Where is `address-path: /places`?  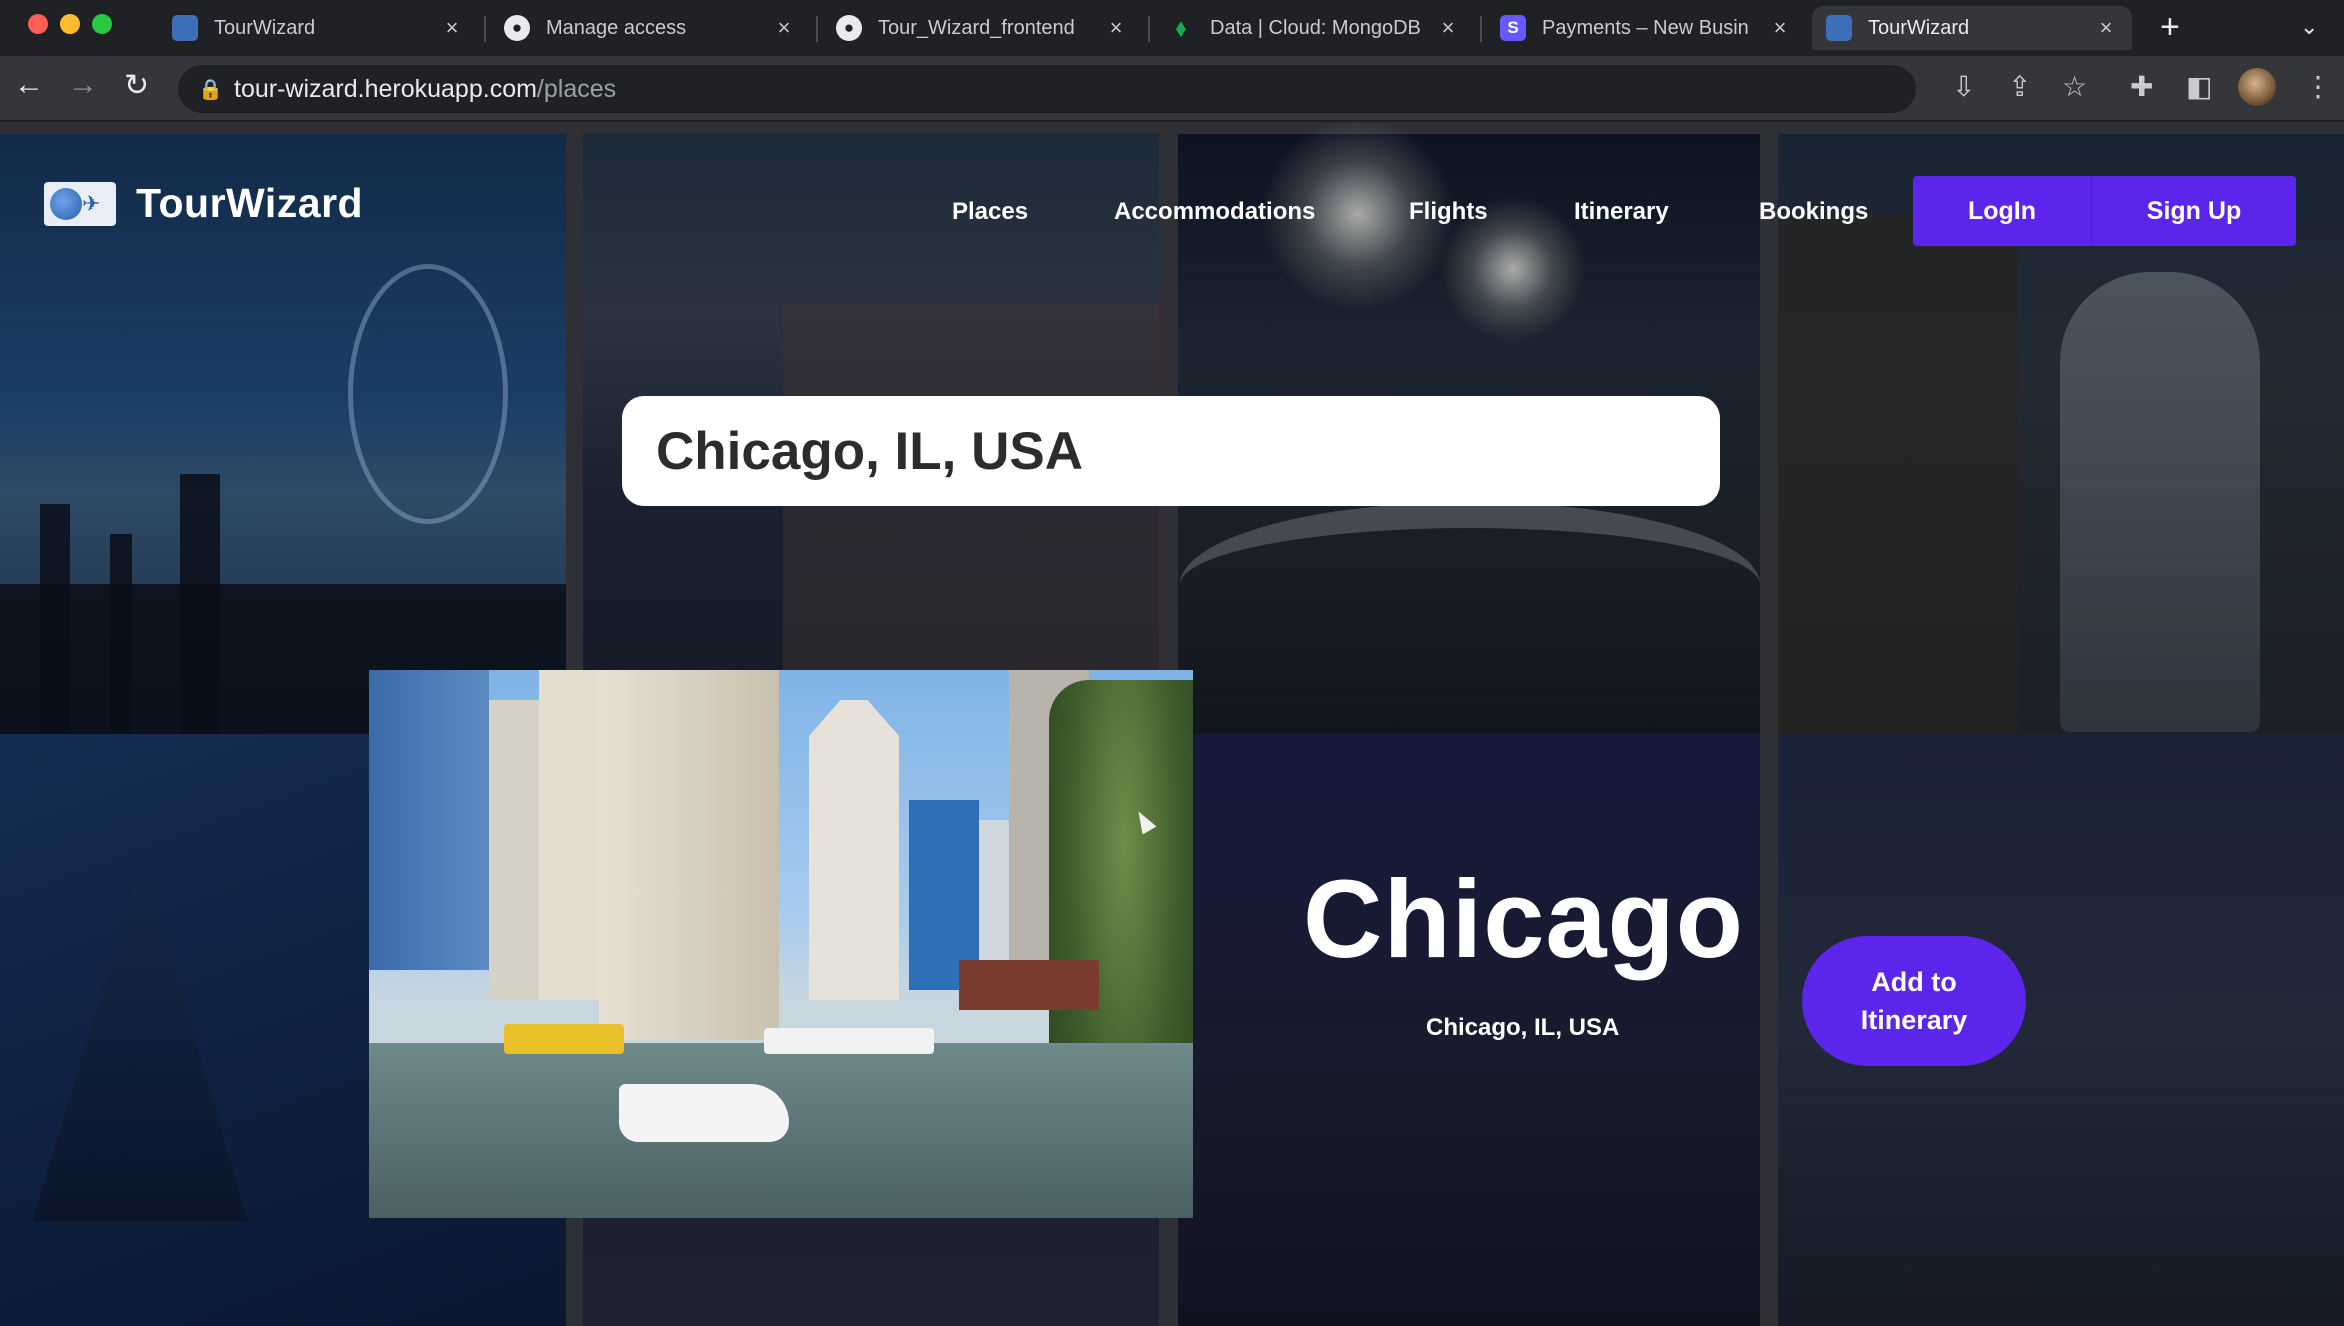 address-path: /places is located at coordinates (576, 88).